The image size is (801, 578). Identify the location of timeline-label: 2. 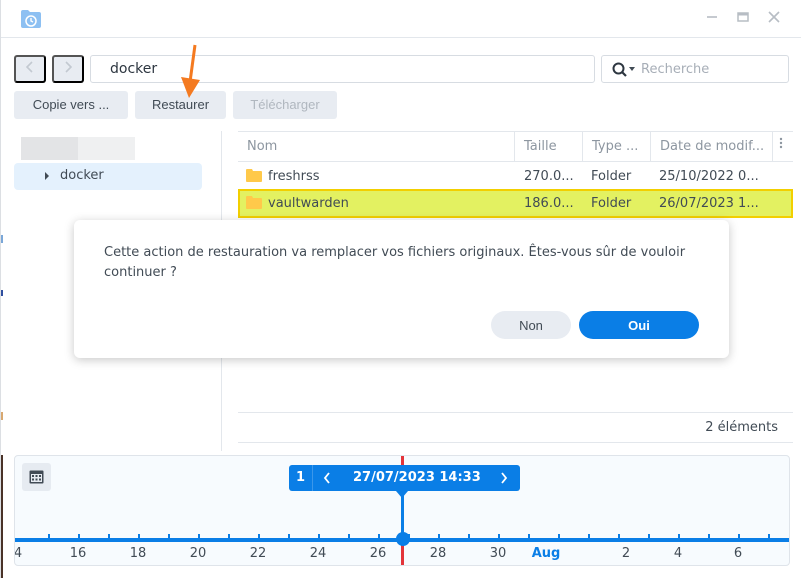
(626, 553).